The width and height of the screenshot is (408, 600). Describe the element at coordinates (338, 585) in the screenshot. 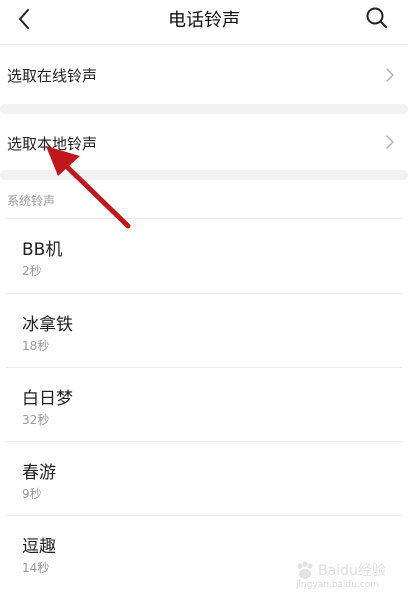

I see `watermark-url: jingyan.baidu.com` at that location.